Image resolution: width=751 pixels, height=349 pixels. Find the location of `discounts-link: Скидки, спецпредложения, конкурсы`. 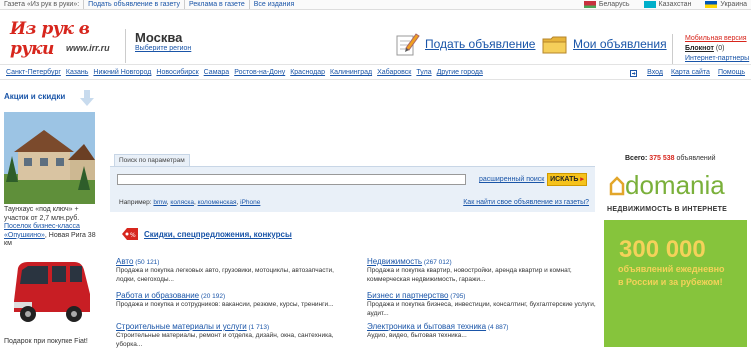

discounts-link: Скидки, спецпредложения, конкурсы is located at coordinates (218, 234).